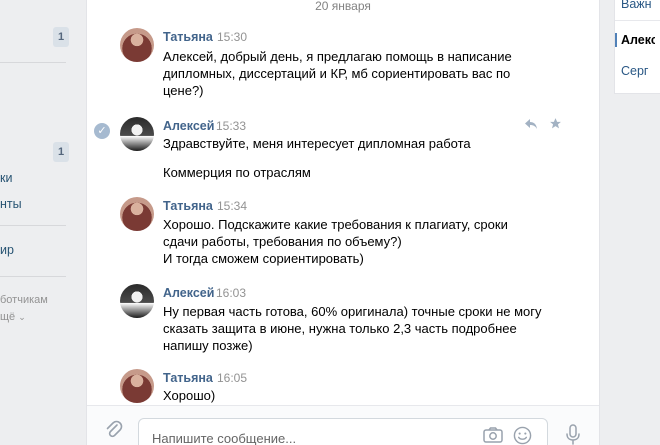 The width and height of the screenshot is (660, 445). Describe the element at coordinates (232, 37) in the screenshot. I see `message-time: 15:30` at that location.